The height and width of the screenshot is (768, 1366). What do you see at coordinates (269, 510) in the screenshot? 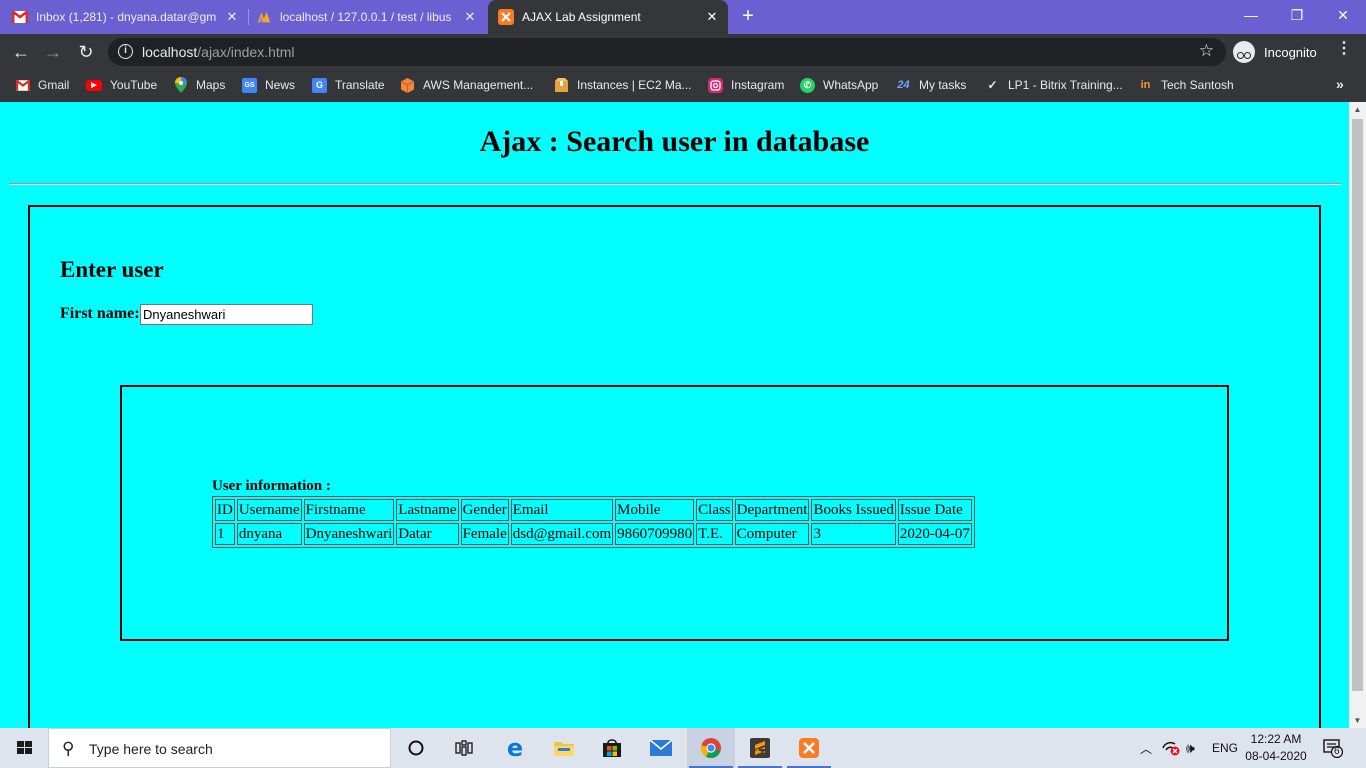
I see `header-cell: Username` at bounding box center [269, 510].